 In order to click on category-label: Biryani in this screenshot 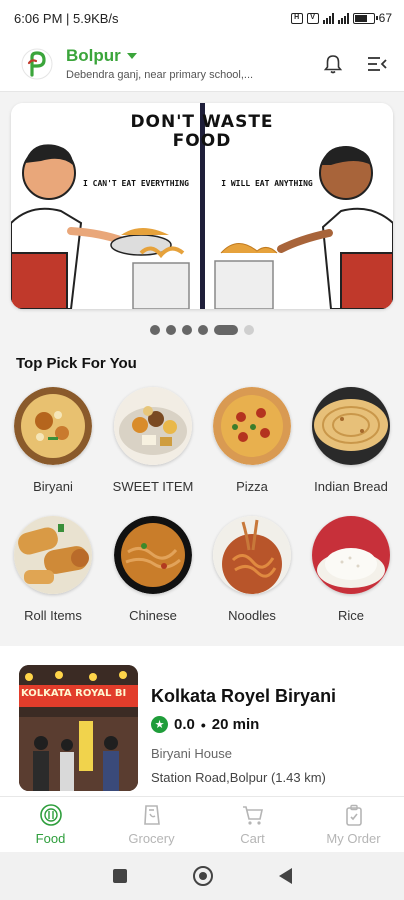, I will do `click(53, 486)`.